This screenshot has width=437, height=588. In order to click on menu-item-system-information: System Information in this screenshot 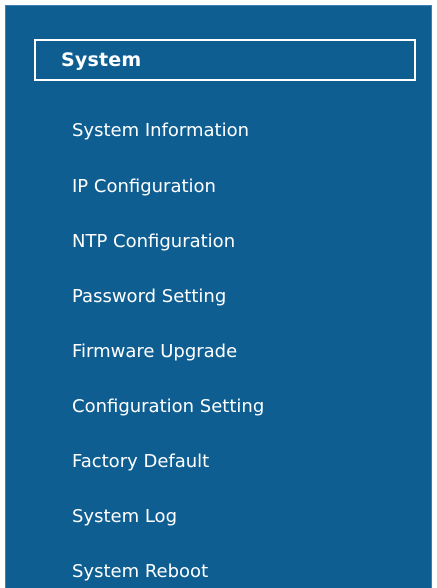, I will do `click(218, 131)`.